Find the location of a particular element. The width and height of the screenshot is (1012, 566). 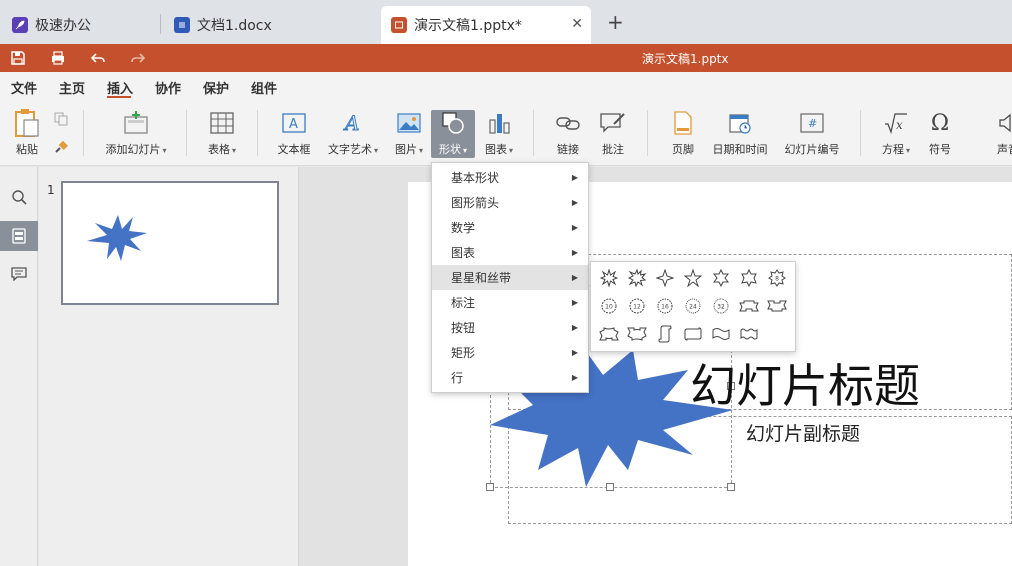

slides-panel-icon is located at coordinates (19, 236).